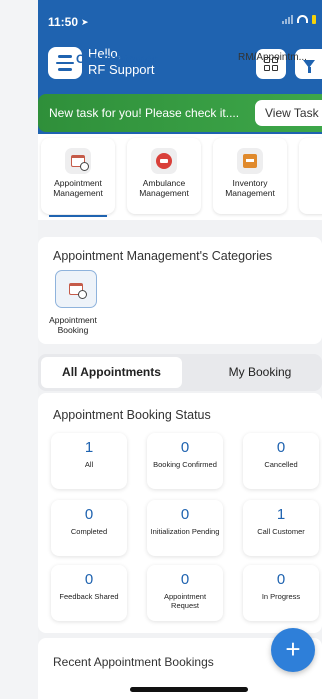  What do you see at coordinates (281, 531) in the screenshot?
I see `status-label: Call Customer` at bounding box center [281, 531].